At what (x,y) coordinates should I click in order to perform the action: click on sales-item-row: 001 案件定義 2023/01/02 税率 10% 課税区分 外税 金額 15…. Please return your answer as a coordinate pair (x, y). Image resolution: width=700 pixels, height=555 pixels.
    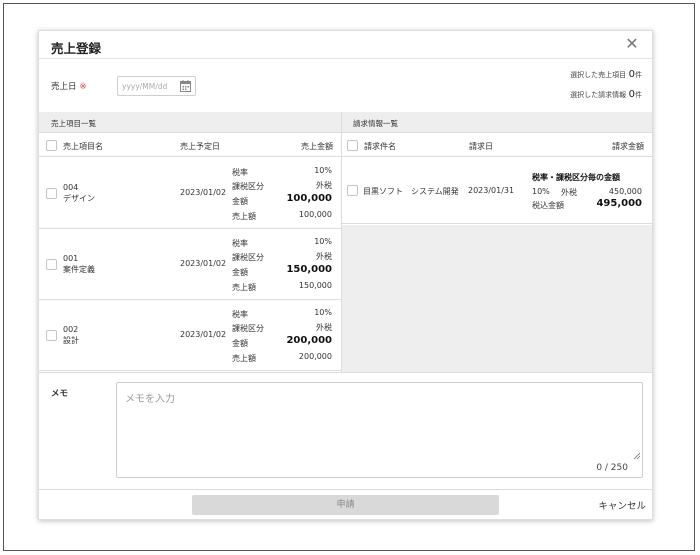
    Looking at the image, I should click on (190, 264).